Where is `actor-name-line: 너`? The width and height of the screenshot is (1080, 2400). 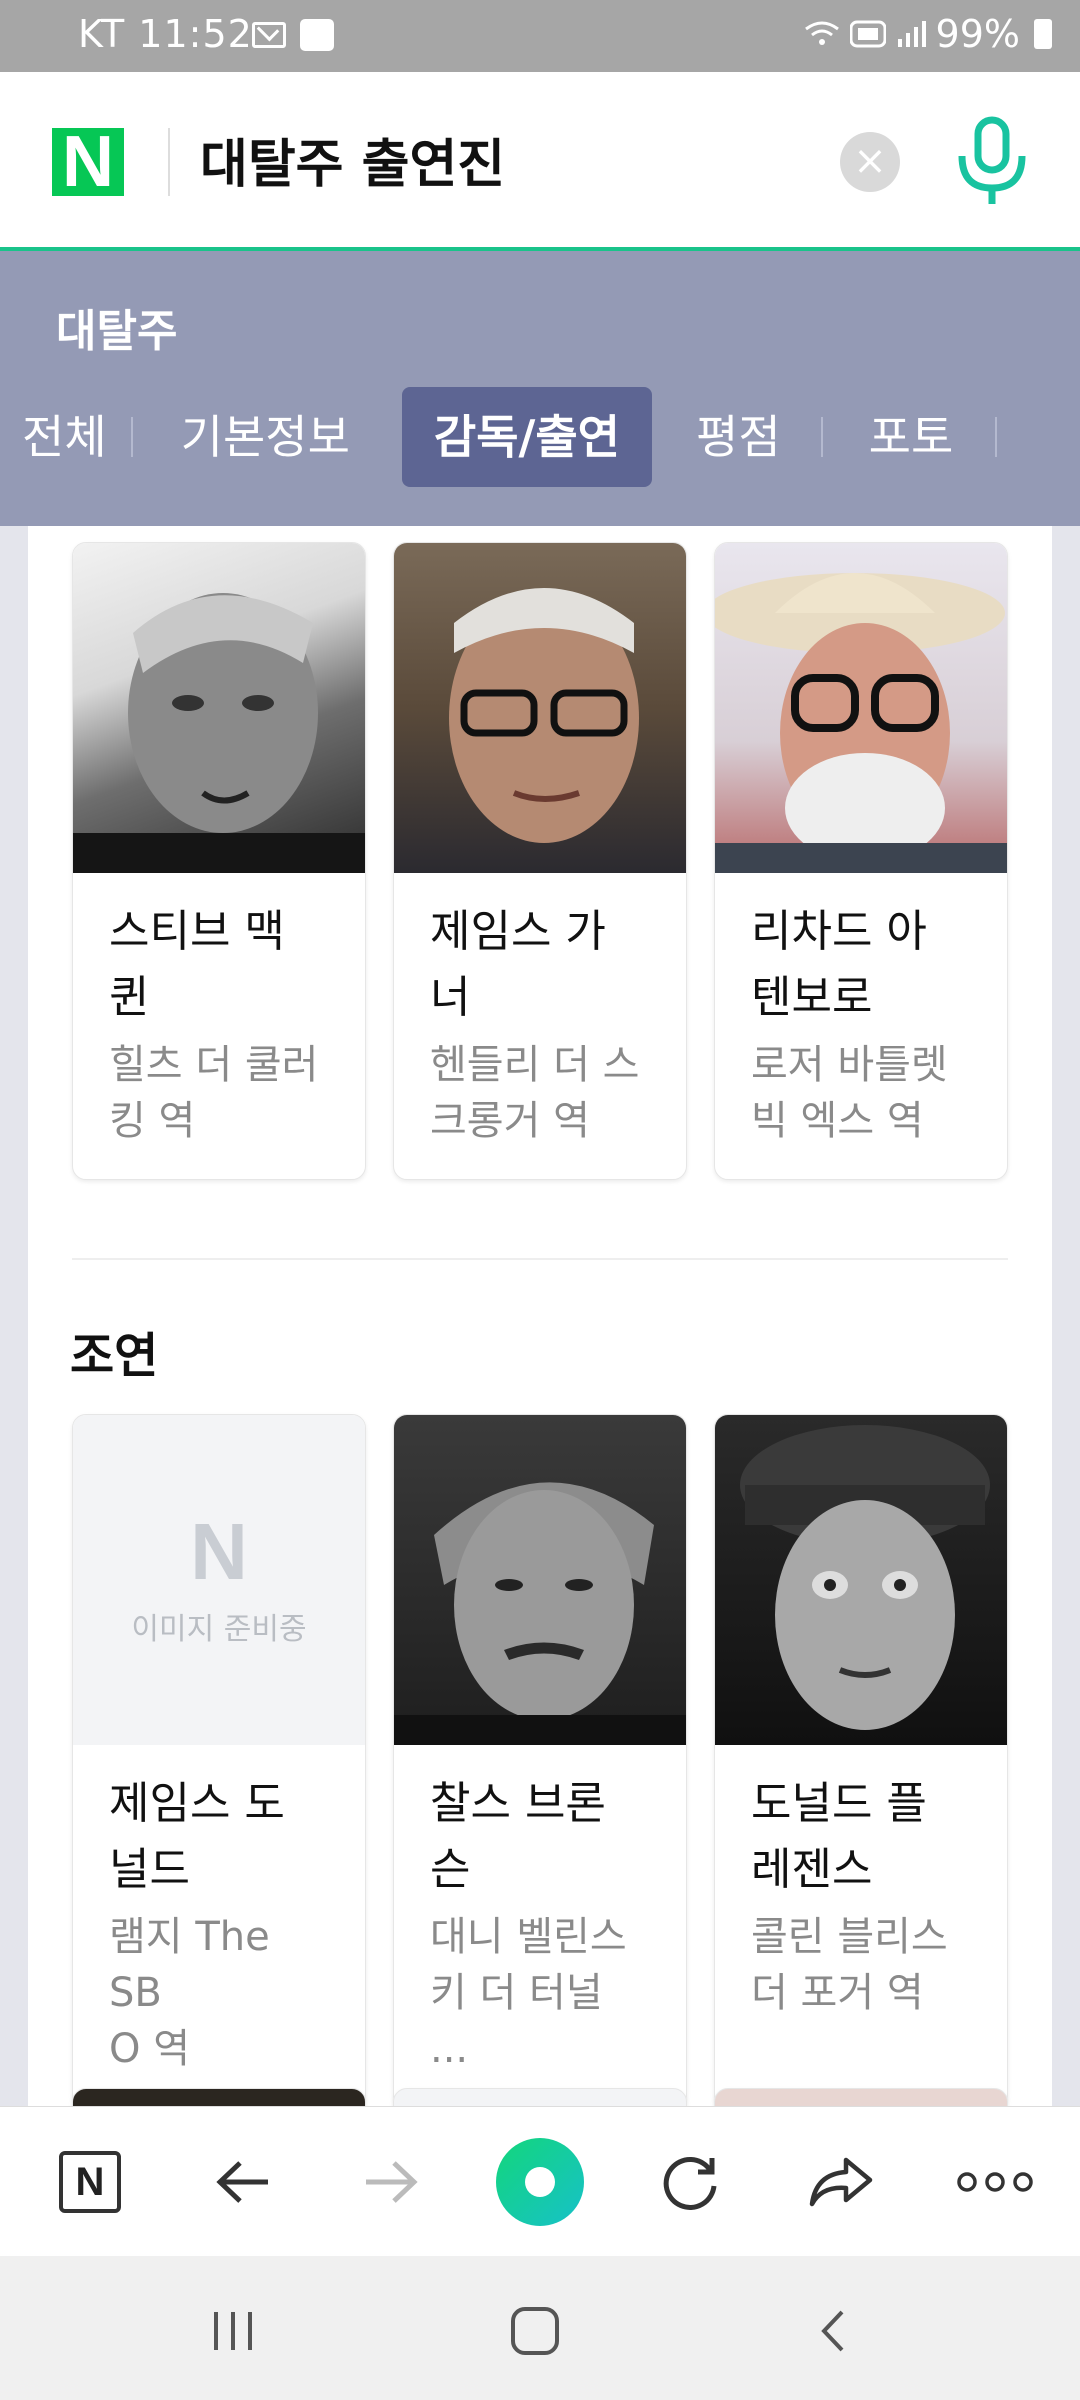 actor-name-line: 너 is located at coordinates (450, 997).